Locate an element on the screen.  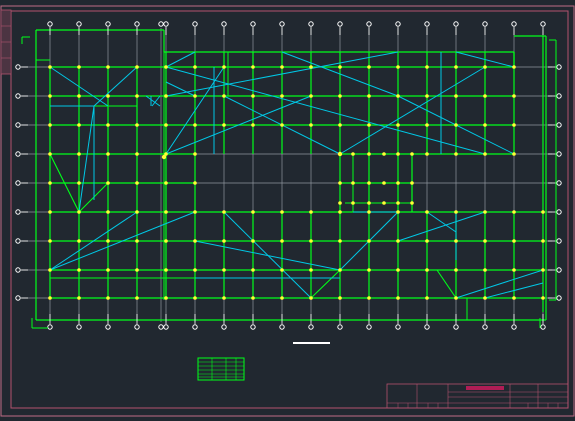
diagonal-brace is located at coordinates (267, 255).